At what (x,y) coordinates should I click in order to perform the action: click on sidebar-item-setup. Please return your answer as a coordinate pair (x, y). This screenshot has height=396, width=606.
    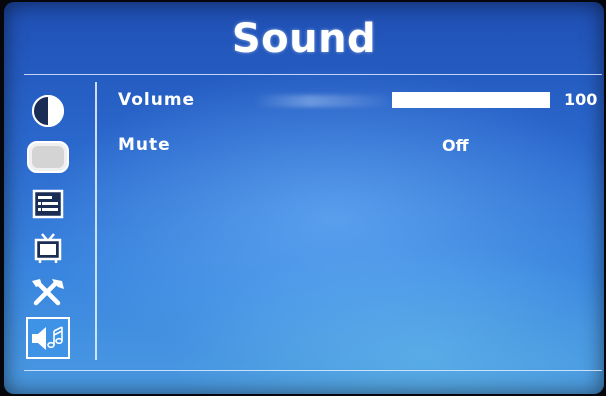
    Looking at the image, I should click on (48, 292).